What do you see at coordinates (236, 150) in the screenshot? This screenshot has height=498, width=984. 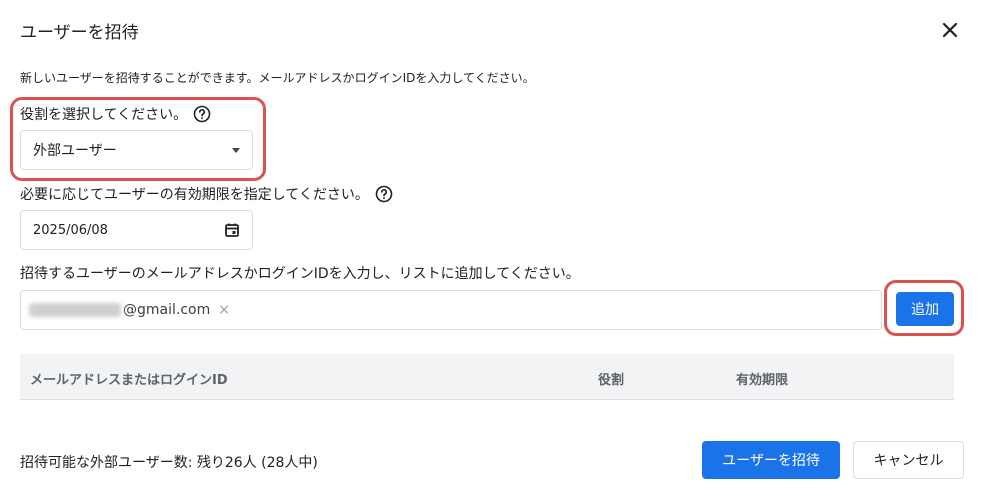 I see `caret-down-icon` at bounding box center [236, 150].